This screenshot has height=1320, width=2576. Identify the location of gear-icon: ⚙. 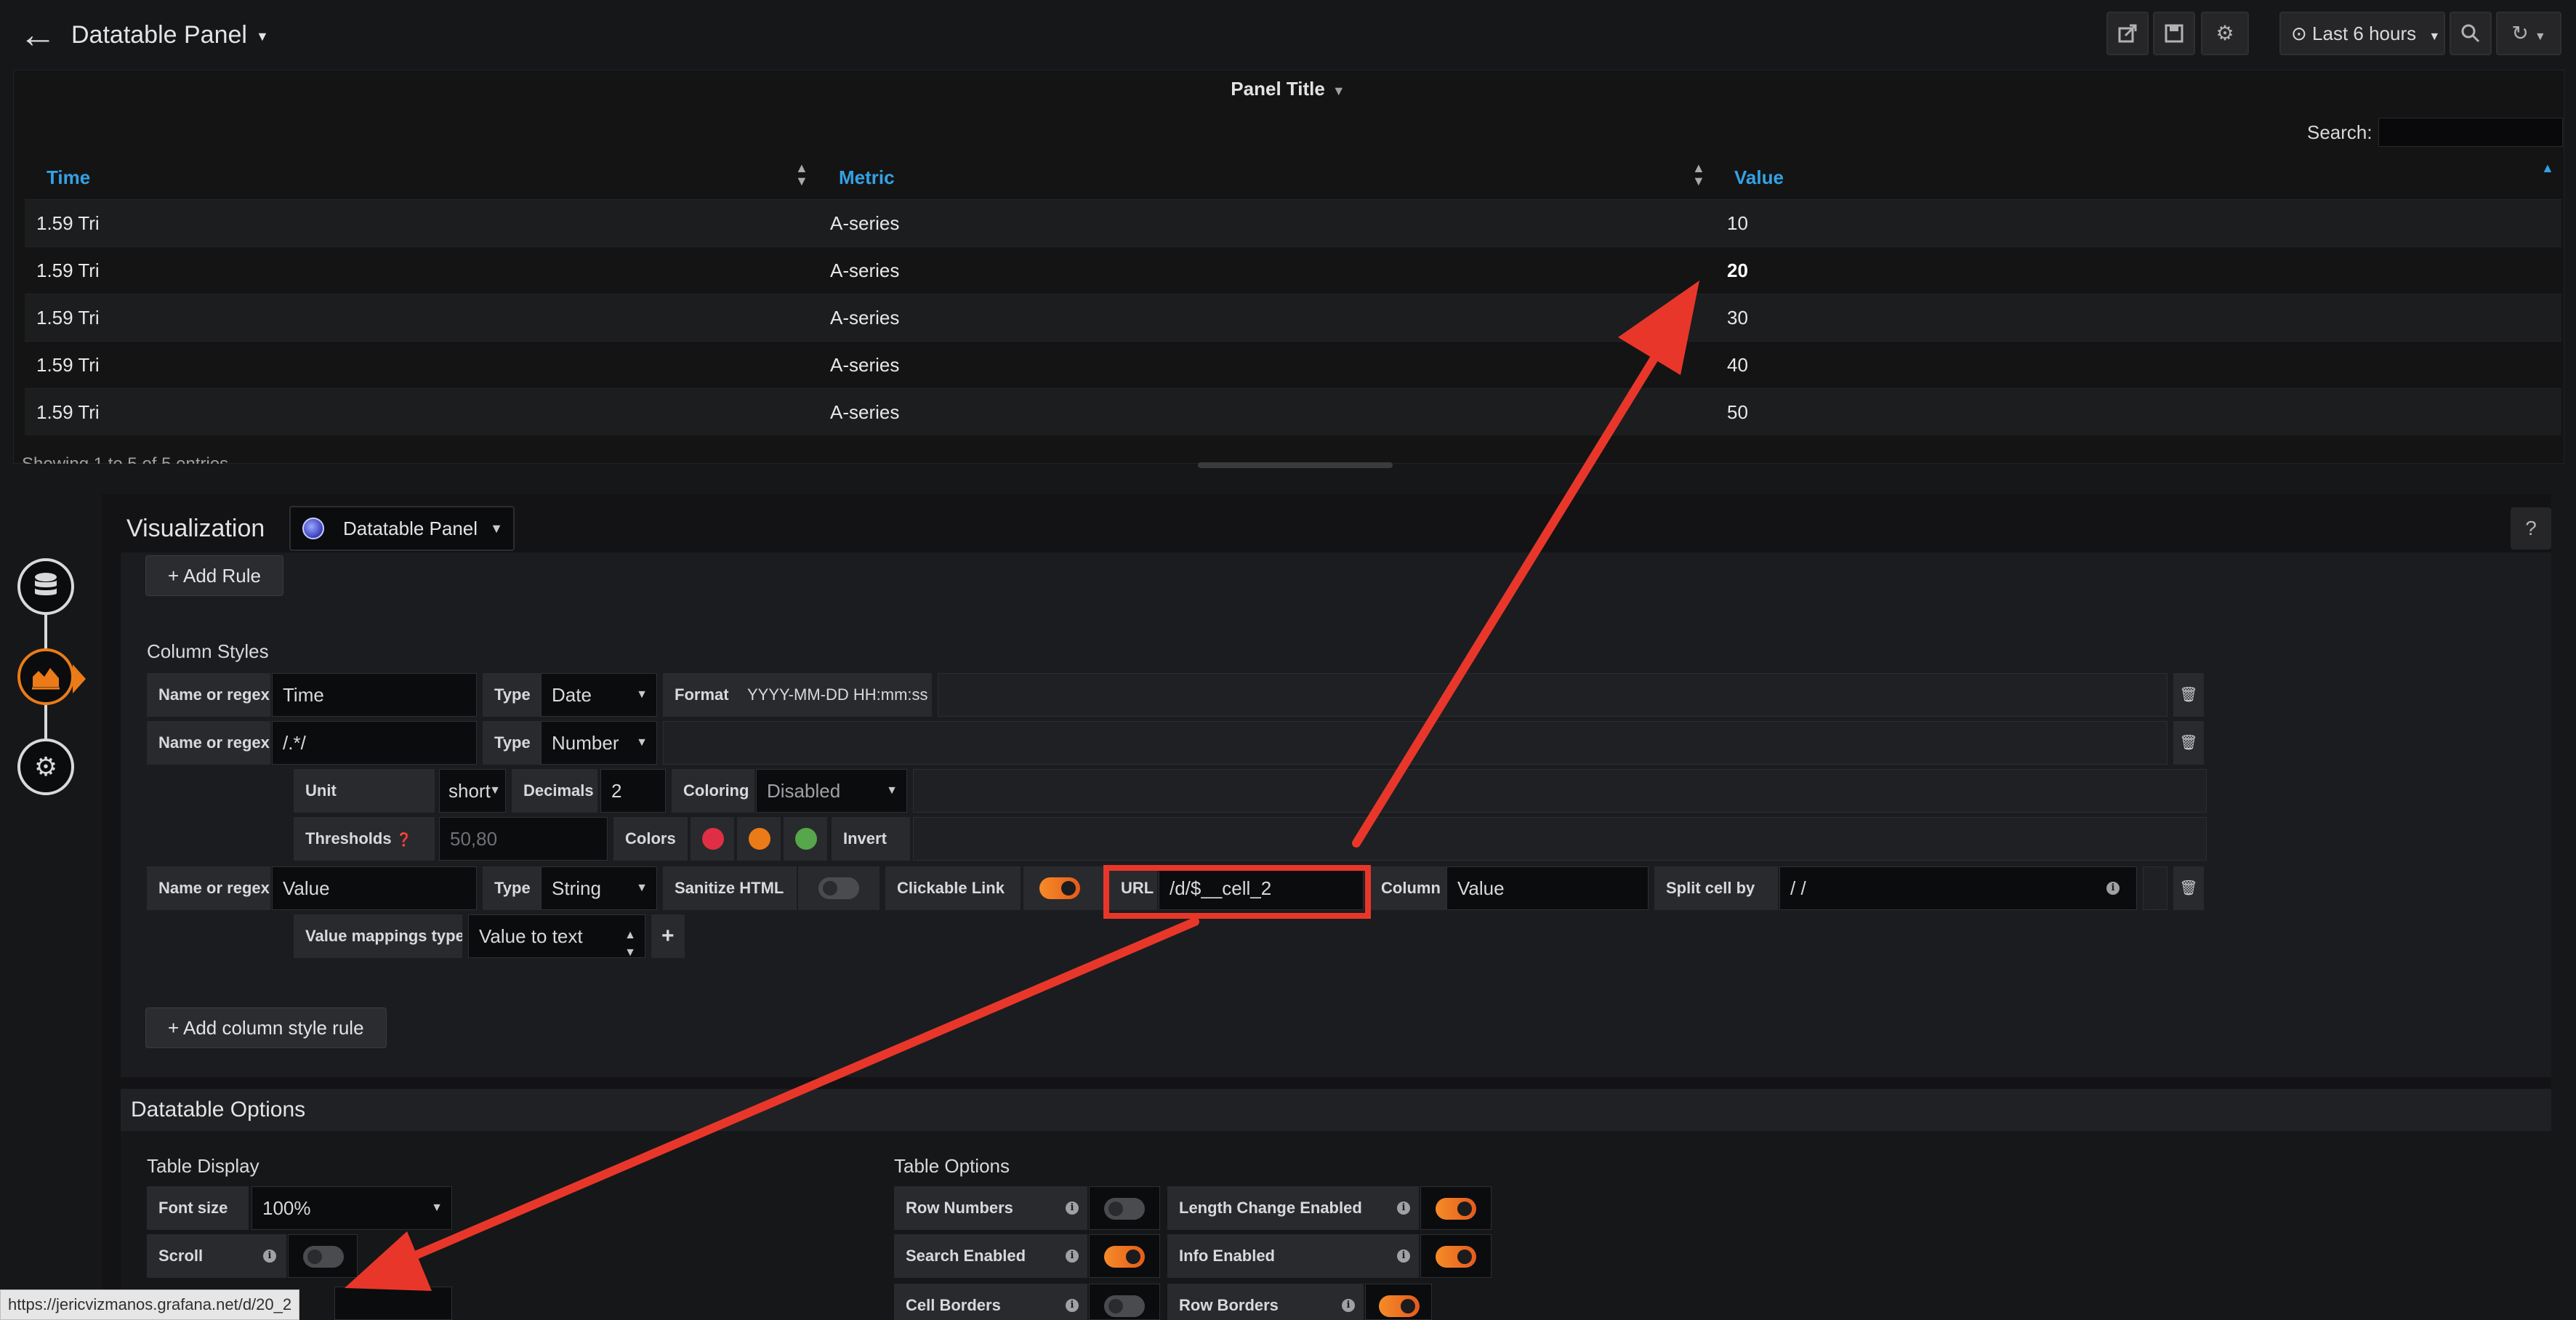
(2224, 33).